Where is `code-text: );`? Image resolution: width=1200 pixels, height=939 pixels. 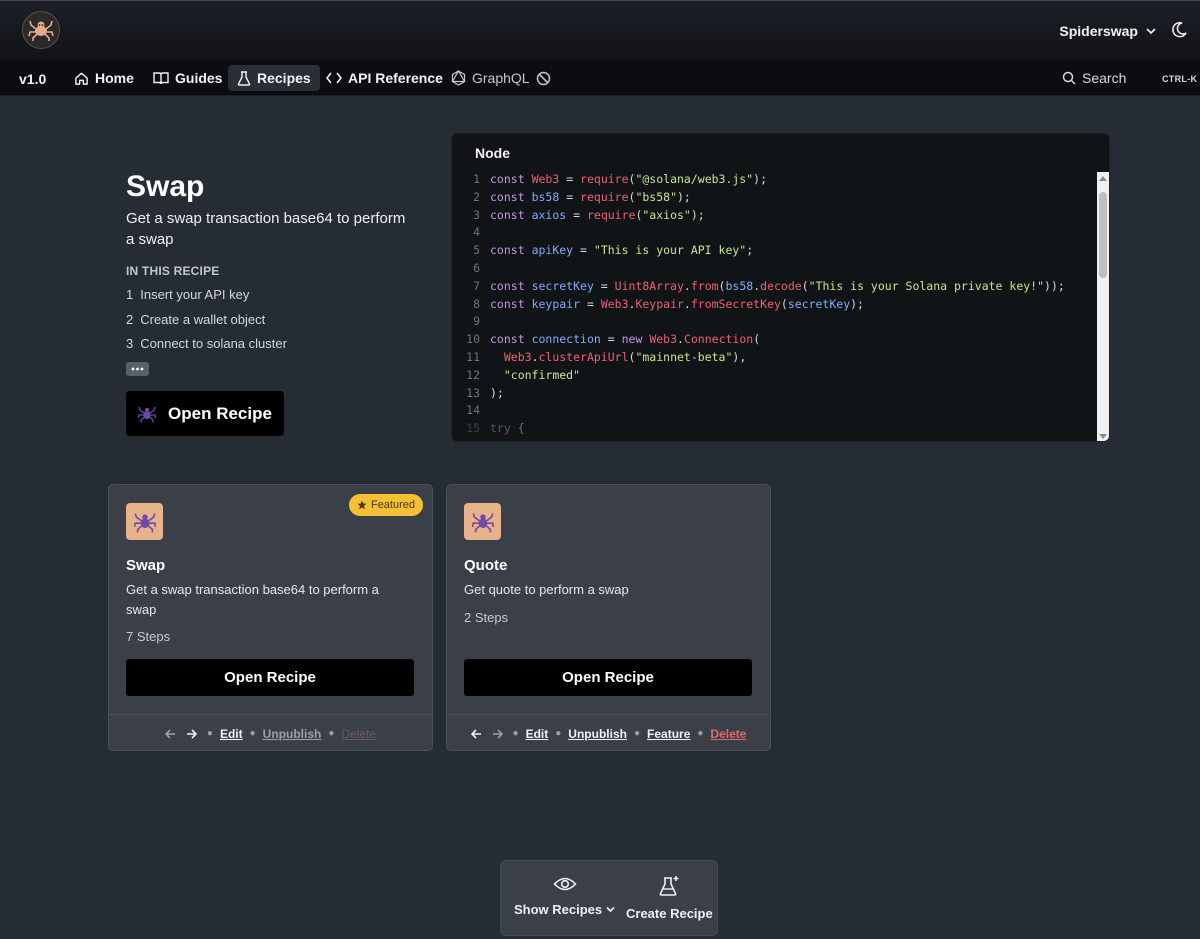
code-text: ); is located at coordinates (497, 392).